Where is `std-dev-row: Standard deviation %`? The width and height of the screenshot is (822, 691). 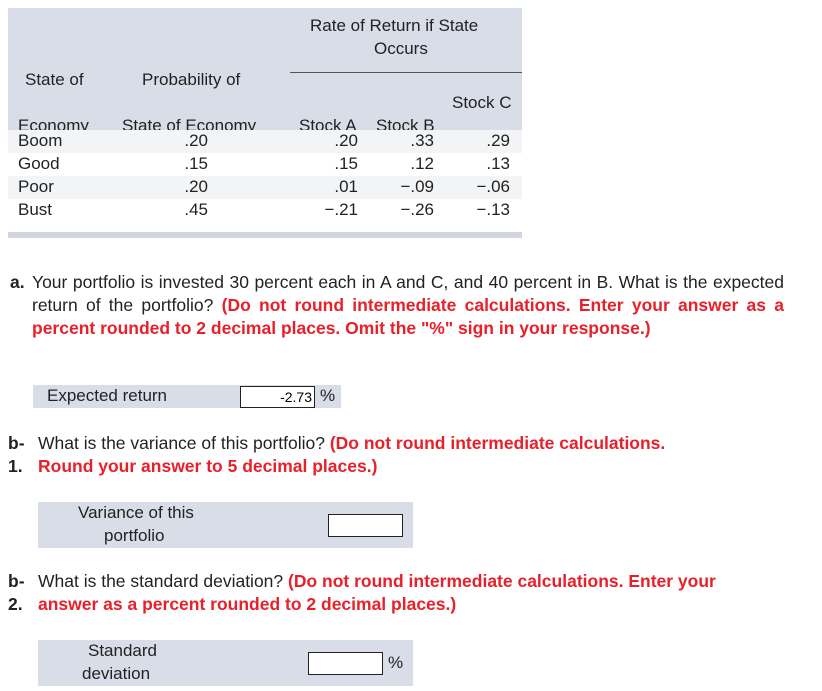 std-dev-row: Standard deviation % is located at coordinates (225, 663).